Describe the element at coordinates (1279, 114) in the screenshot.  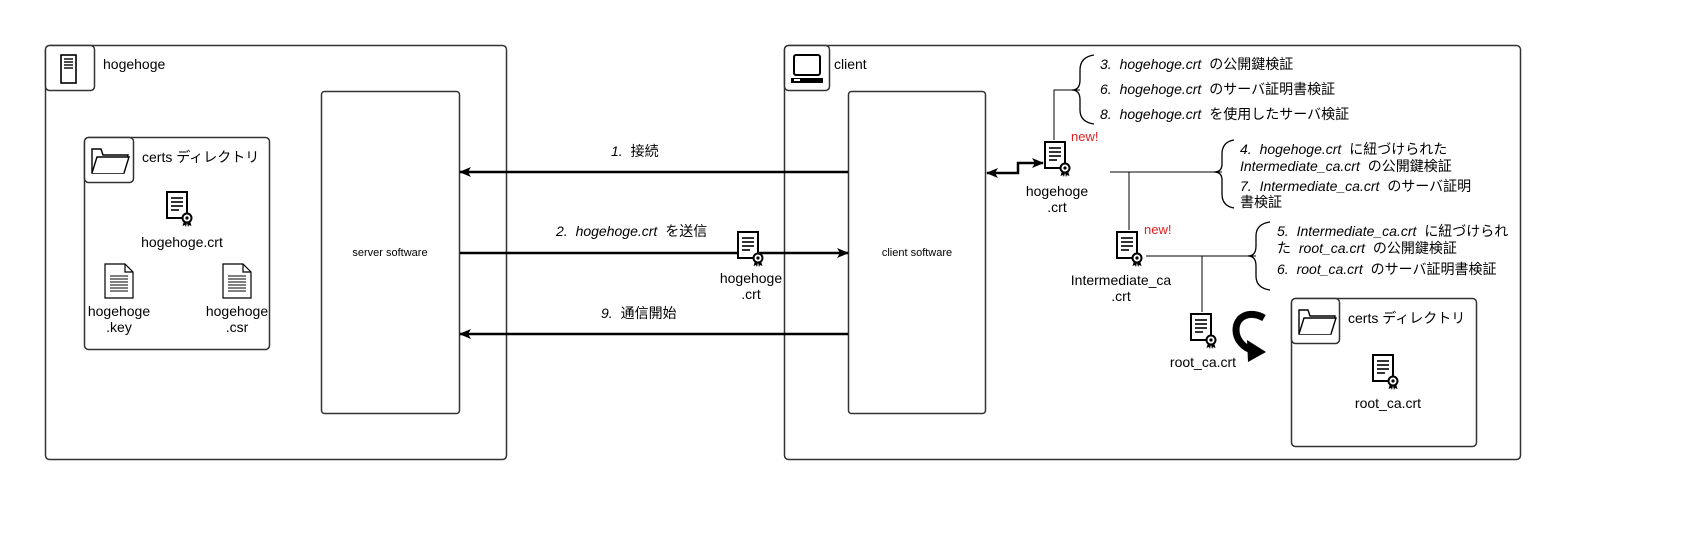
I see `step-8-text: を使用したサーバ検証` at that location.